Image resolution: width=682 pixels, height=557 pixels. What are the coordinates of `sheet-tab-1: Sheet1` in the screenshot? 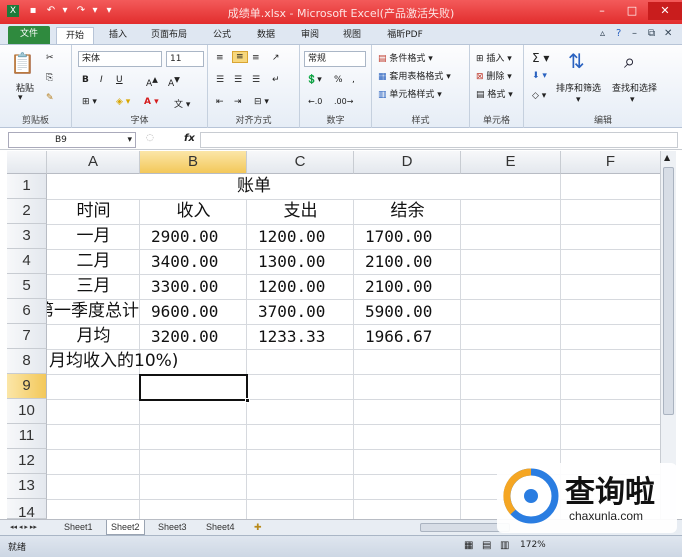 It's located at (78, 527).